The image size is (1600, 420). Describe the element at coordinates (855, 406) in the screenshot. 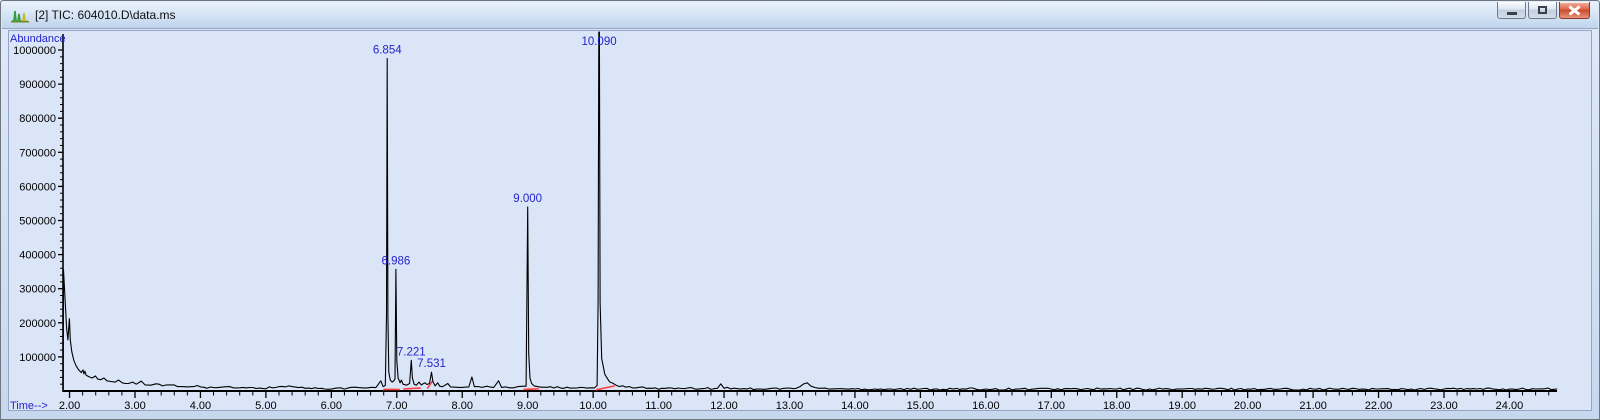

I see `x-tick-label: 14.00` at that location.